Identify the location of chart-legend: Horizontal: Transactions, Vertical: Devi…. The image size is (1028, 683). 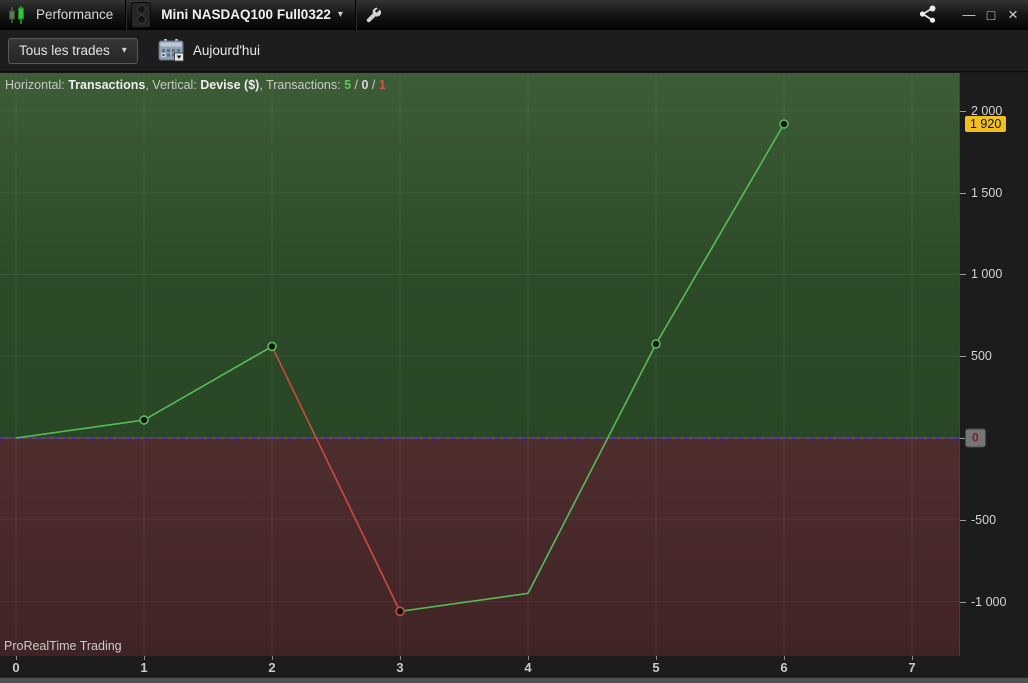
(195, 85).